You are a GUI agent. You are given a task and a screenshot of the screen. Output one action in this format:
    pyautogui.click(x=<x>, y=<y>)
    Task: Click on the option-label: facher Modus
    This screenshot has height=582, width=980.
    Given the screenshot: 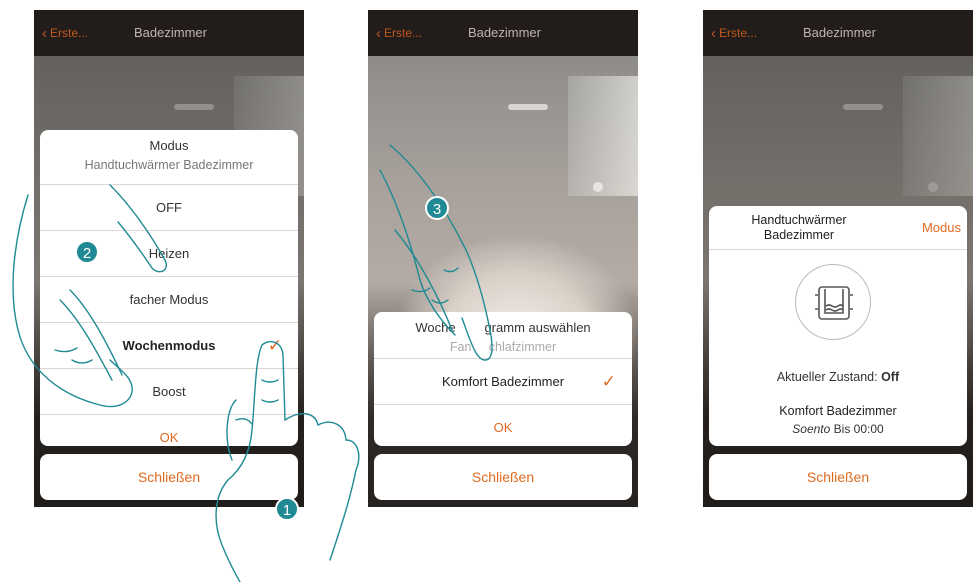 What is the action you would take?
    pyautogui.click(x=169, y=299)
    